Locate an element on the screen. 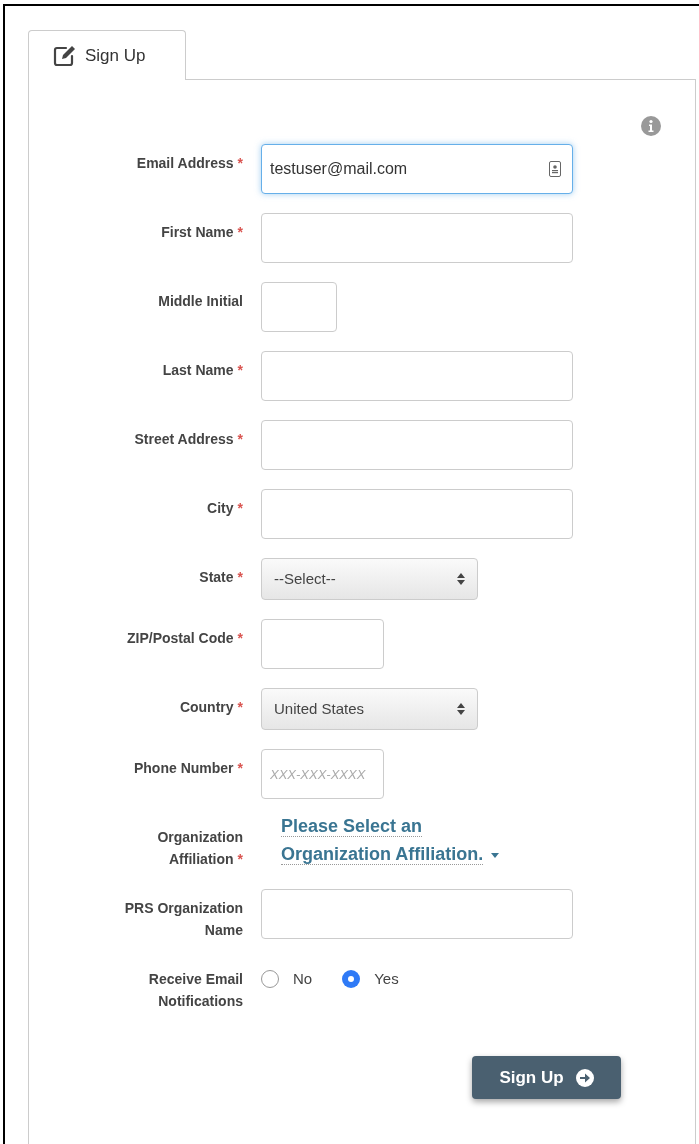  field-label: Middle Initial is located at coordinates (200, 301).